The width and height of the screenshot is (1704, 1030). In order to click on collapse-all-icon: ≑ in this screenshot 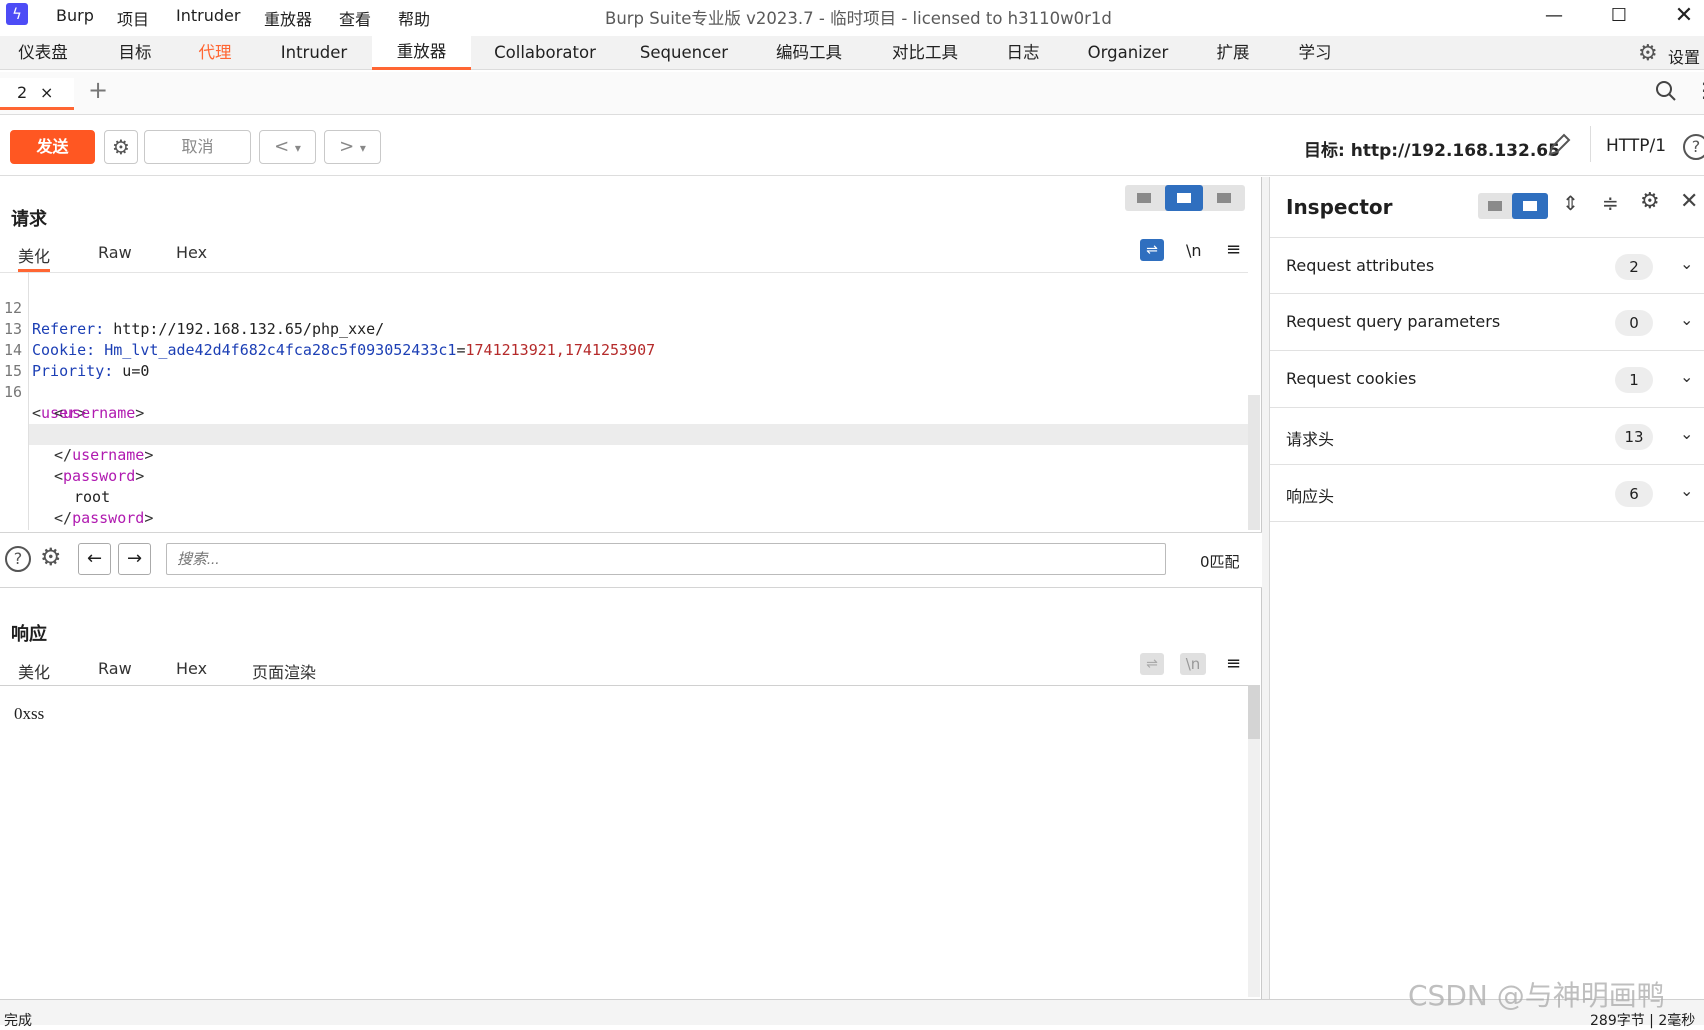, I will do `click(1610, 203)`.